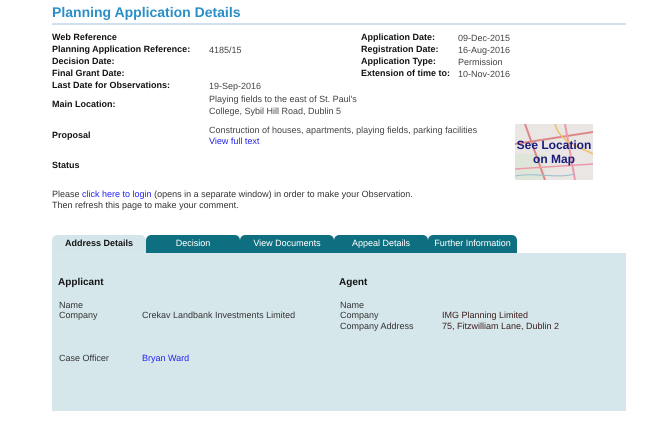 This screenshot has height=422, width=650. I want to click on field-value: Construction of houses, apartments, playing fields, parking facilities View full text, so click(343, 136).